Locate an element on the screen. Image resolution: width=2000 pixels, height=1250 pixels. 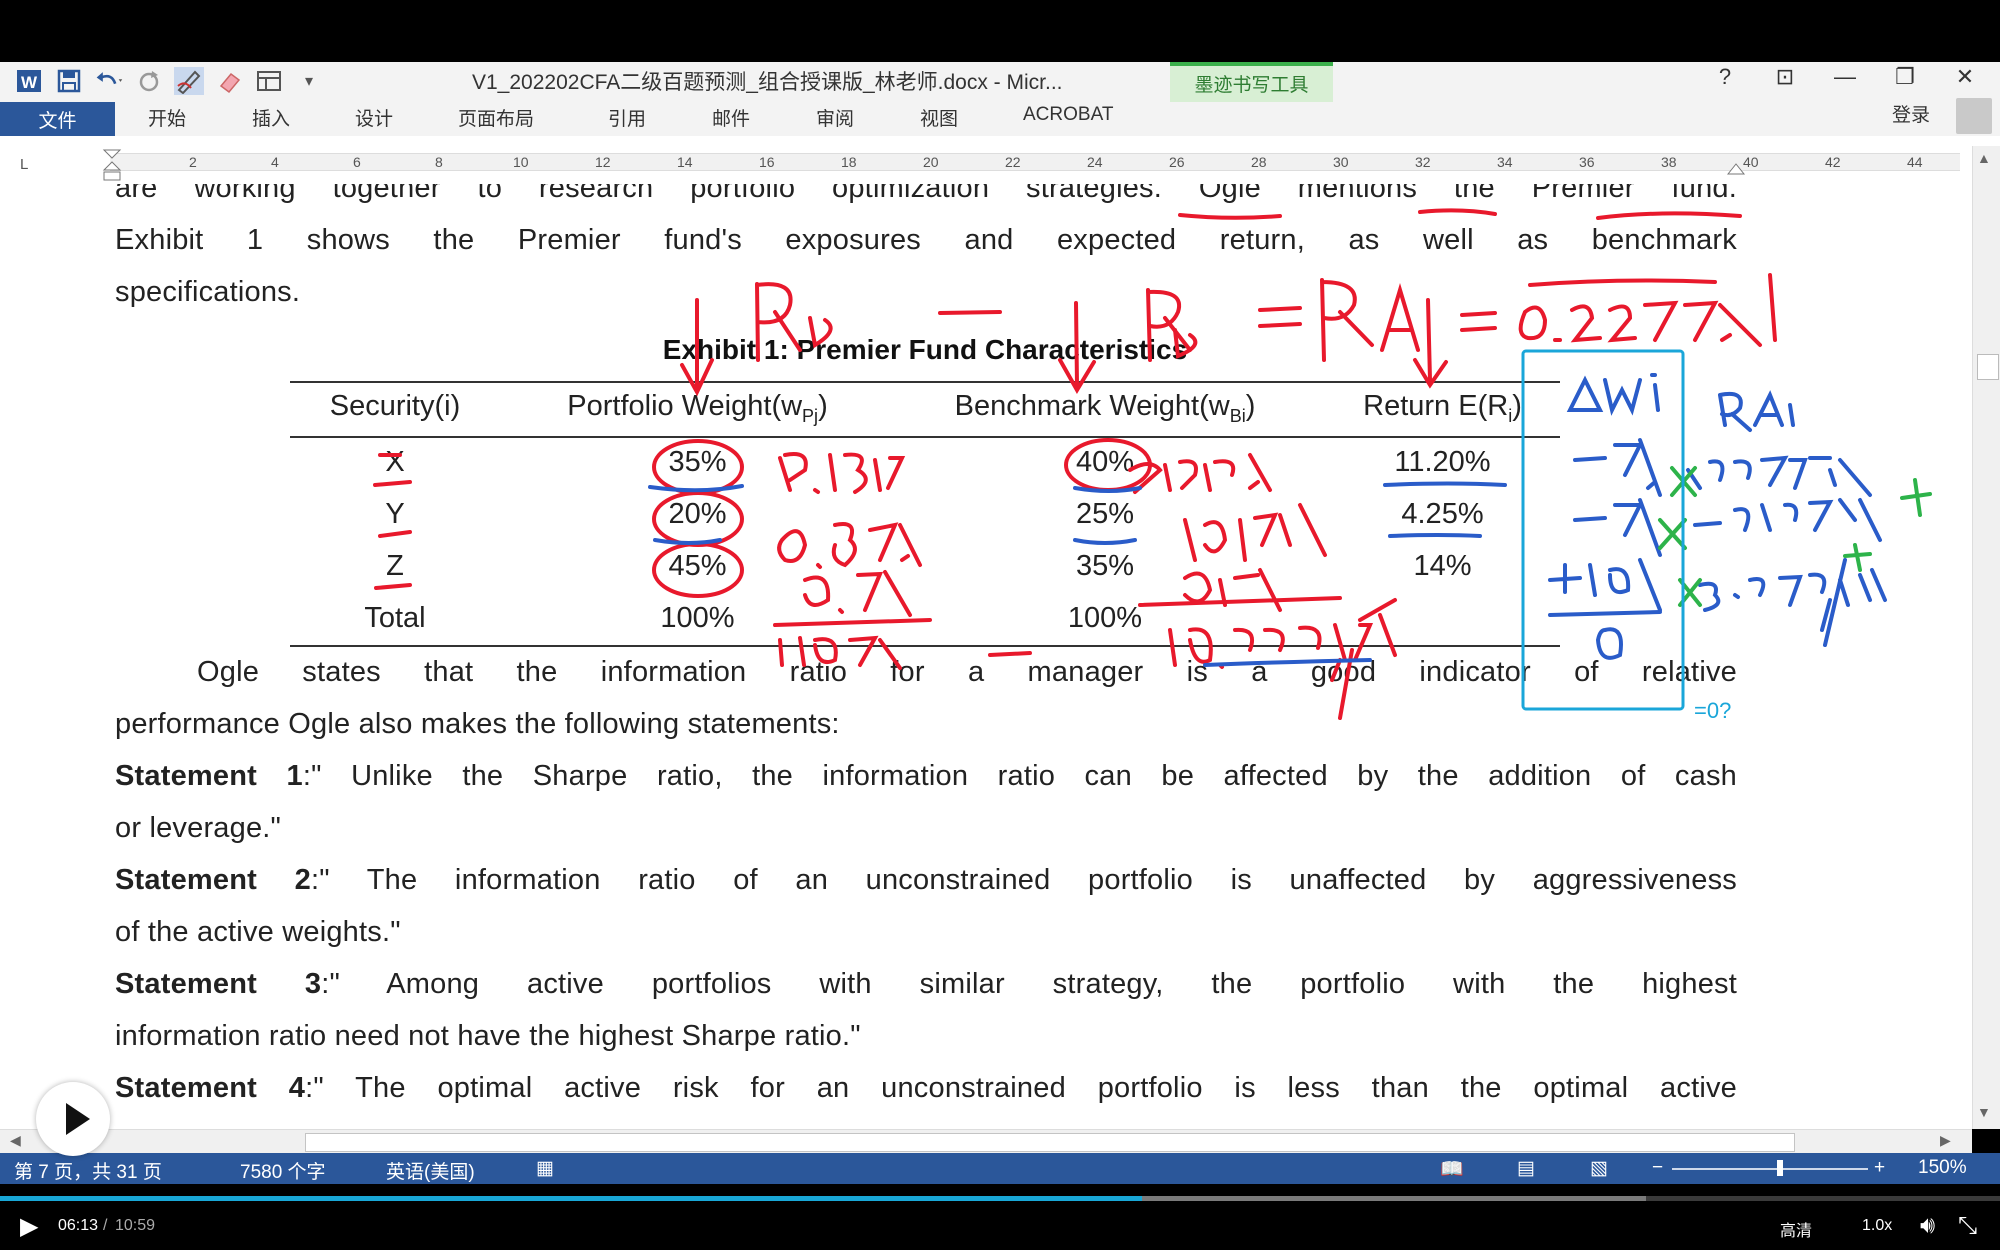
total-time: 10:59 is located at coordinates (135, 1225).